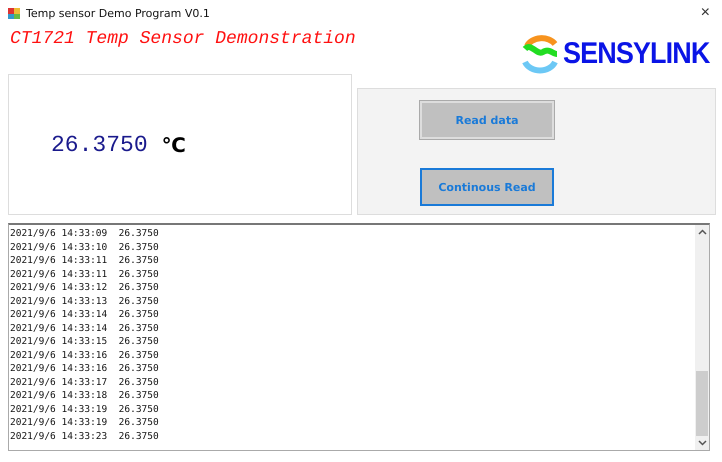 This screenshot has width=722, height=462. What do you see at coordinates (487, 187) in the screenshot?
I see `action-button: Continous Read` at bounding box center [487, 187].